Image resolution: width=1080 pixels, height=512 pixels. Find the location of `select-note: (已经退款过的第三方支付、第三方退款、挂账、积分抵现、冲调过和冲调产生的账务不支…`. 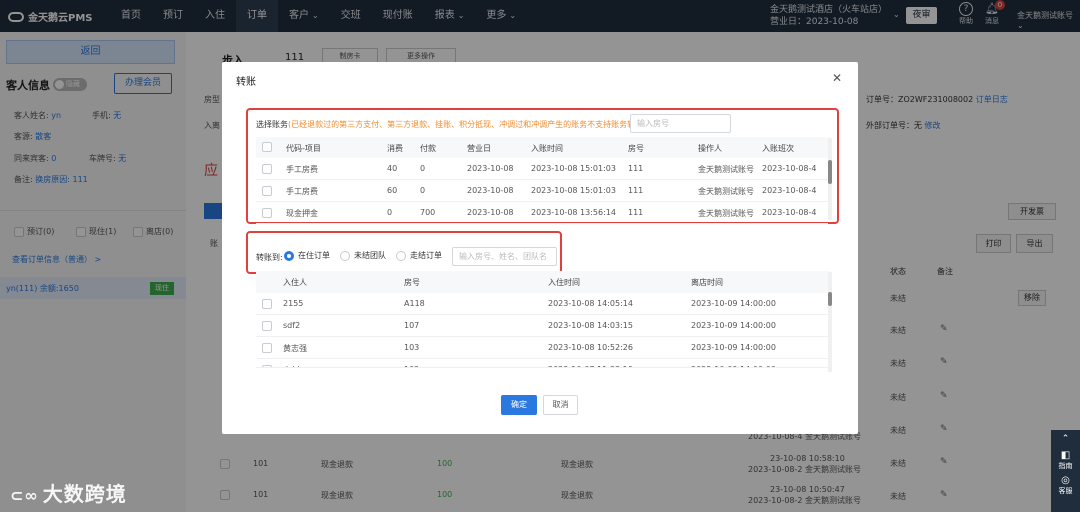

select-note: (已经退款过的第三方支付、第三方退款、挂账、积分抵现、冲调过和冲调产生的账务不支… is located at coordinates (467, 124).